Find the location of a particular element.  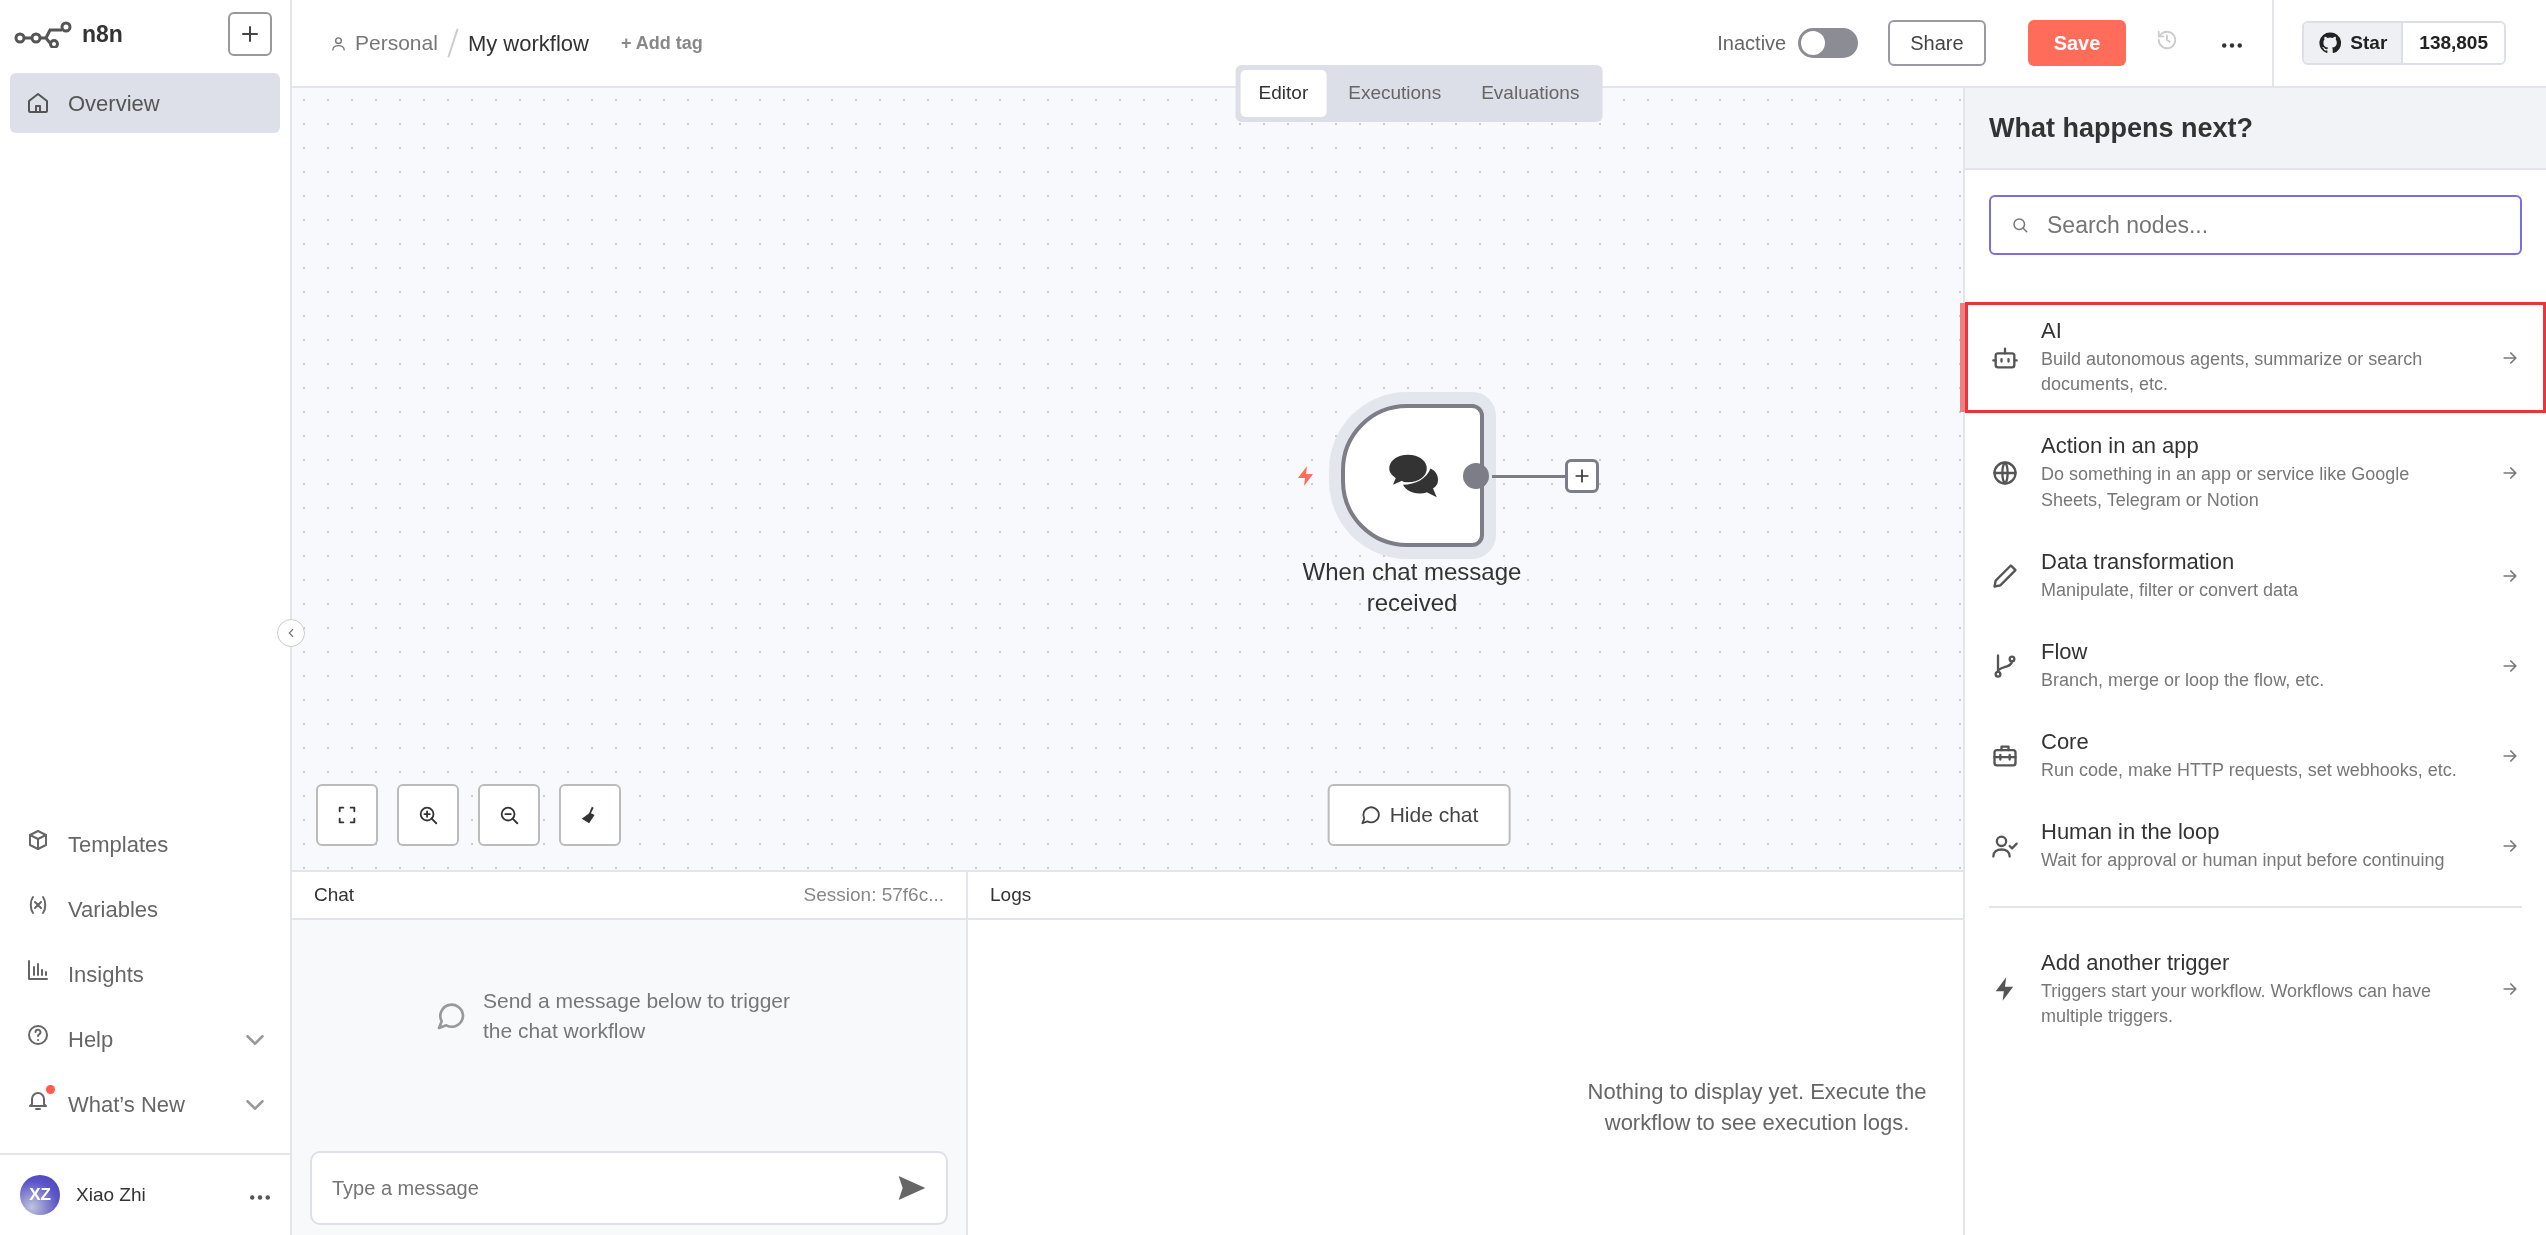

workflow-name: My workflow is located at coordinates (528, 43).